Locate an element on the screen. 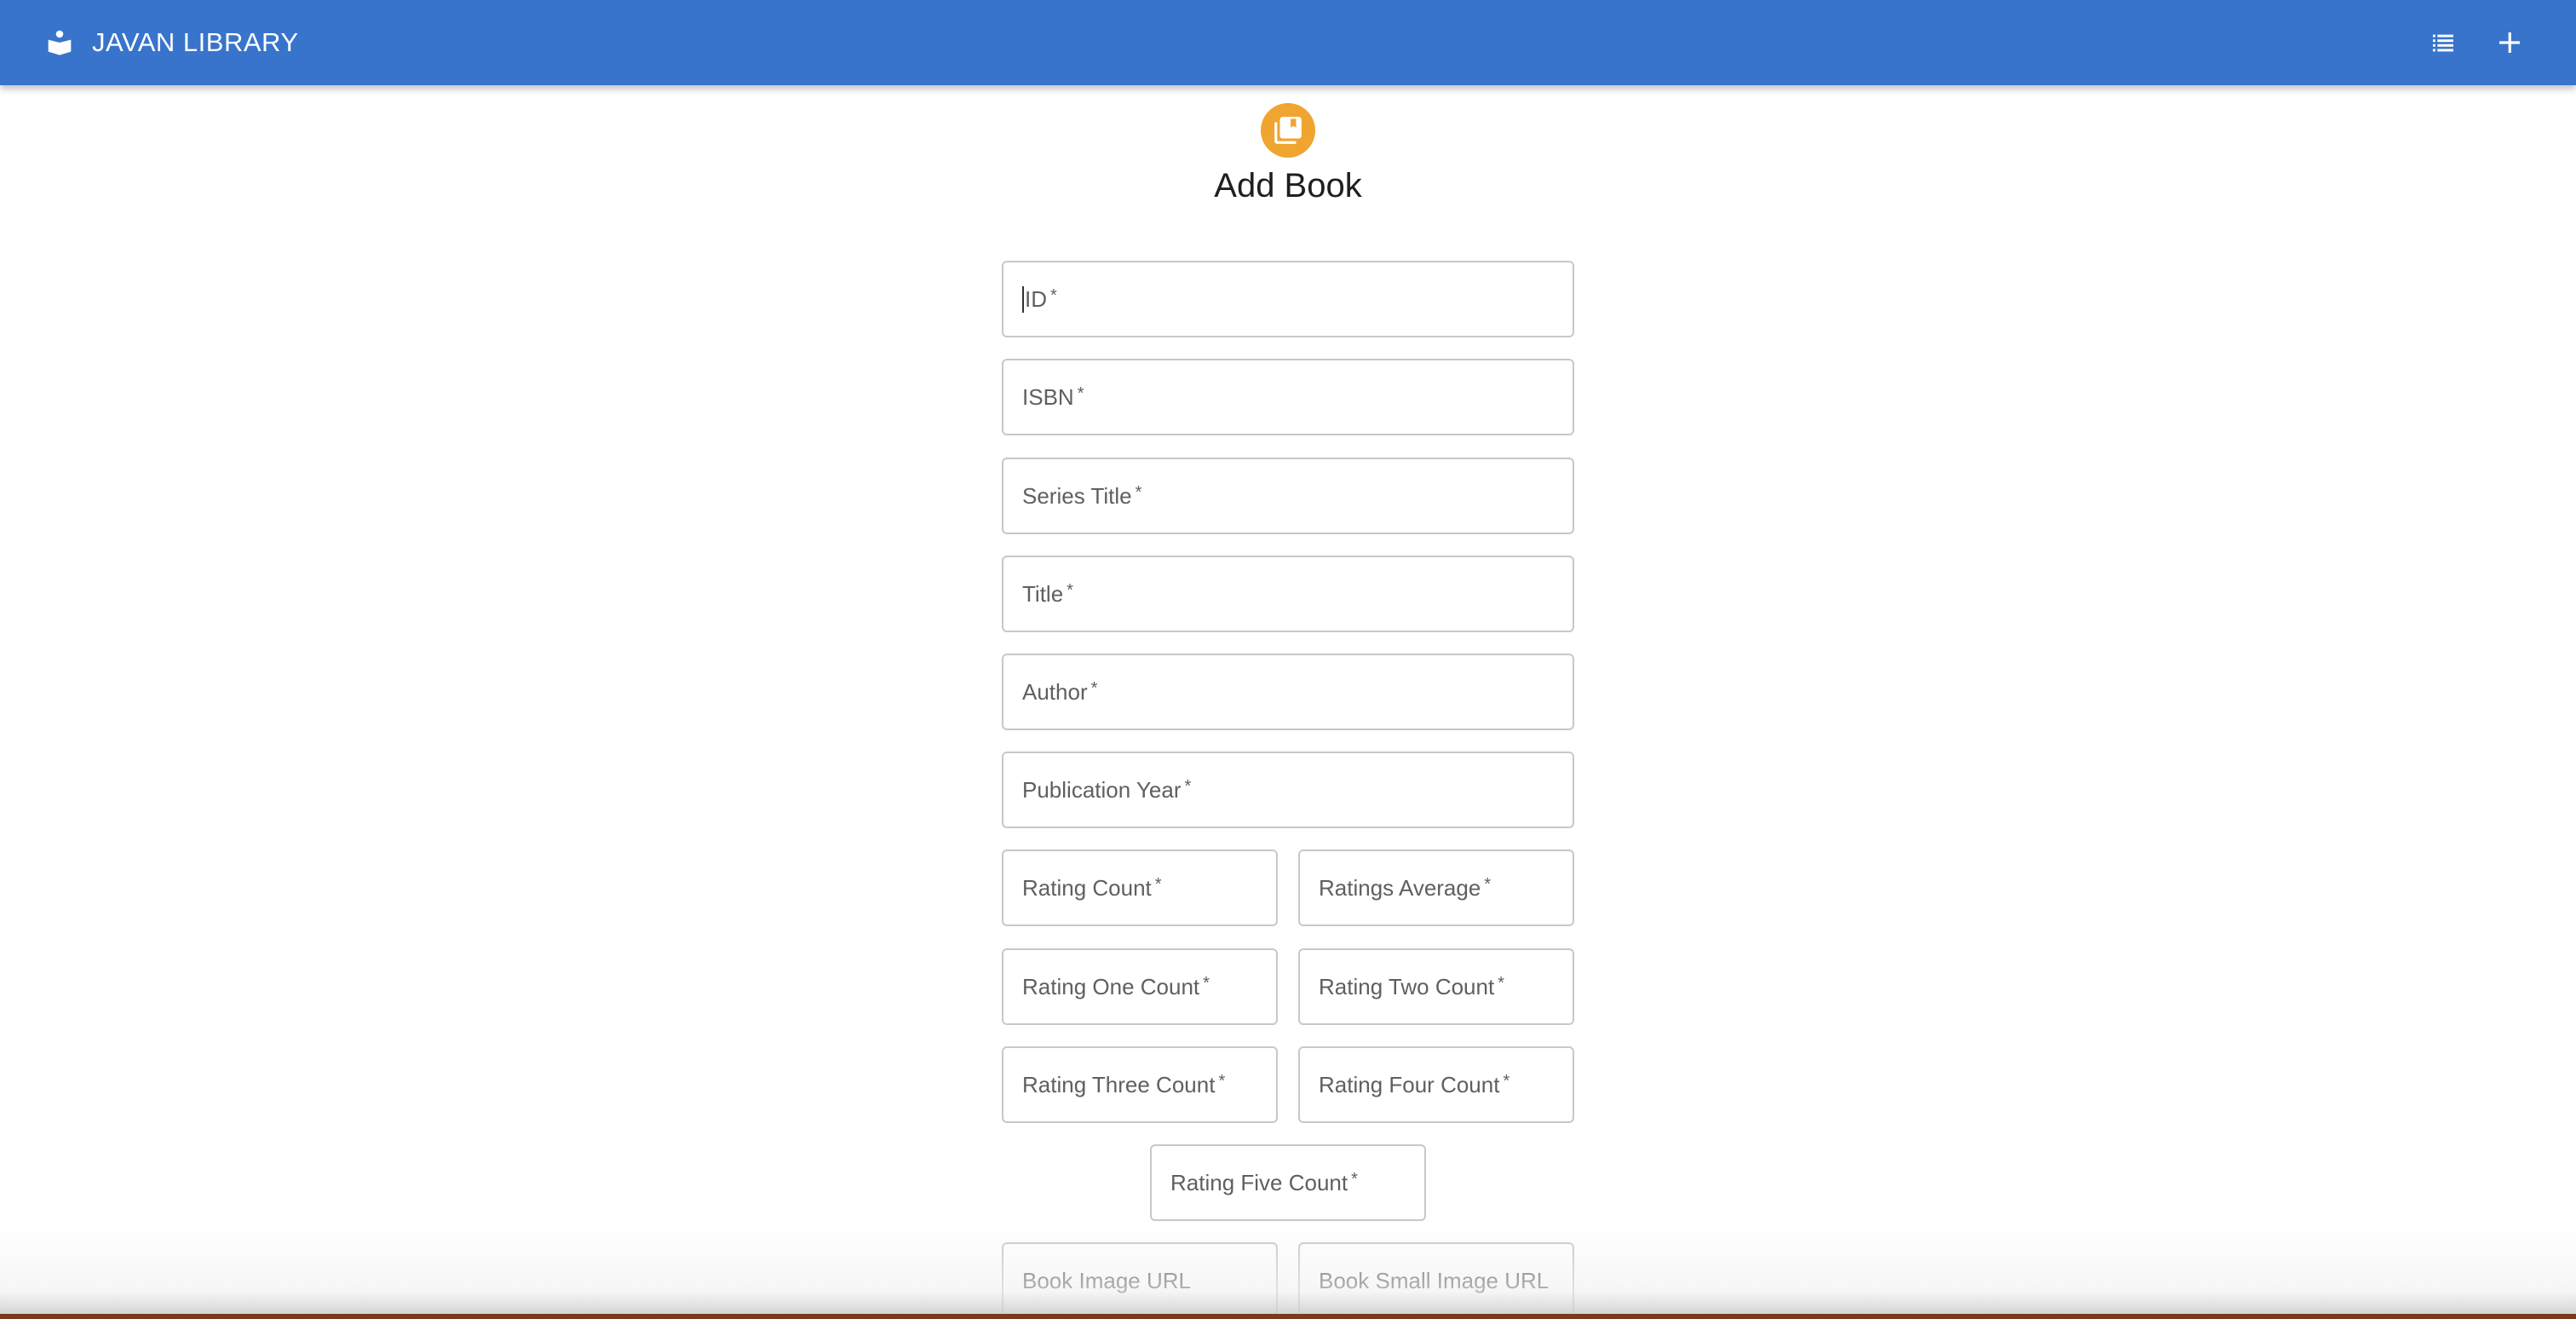 Image resolution: width=2576 pixels, height=1319 pixels. add-book-avatar is located at coordinates (1288, 130).